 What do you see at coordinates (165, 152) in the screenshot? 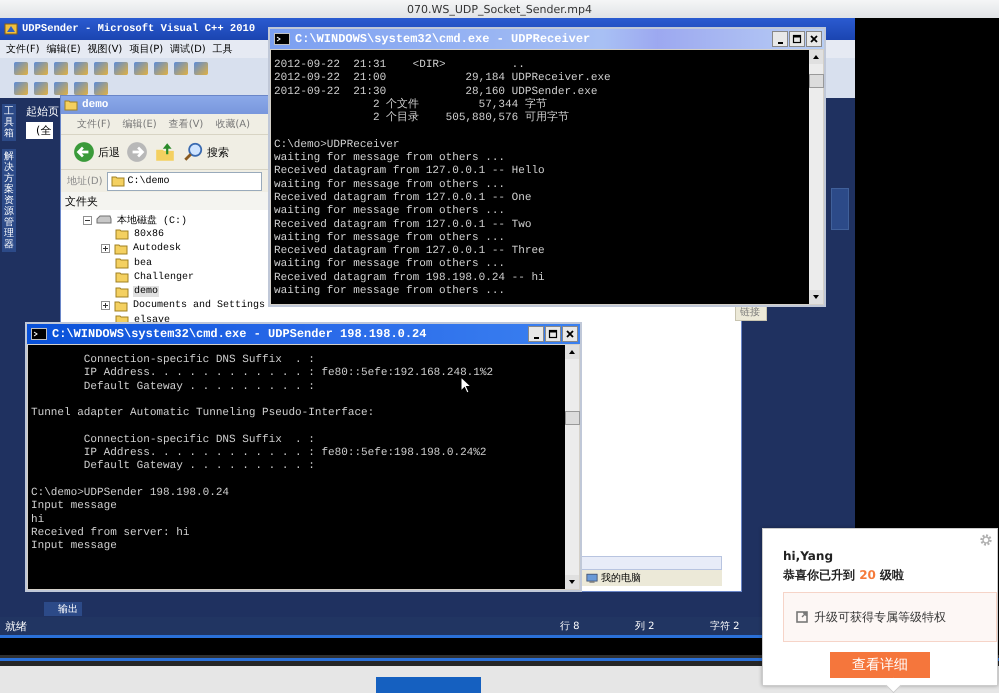
I see `up-folder-icon` at bounding box center [165, 152].